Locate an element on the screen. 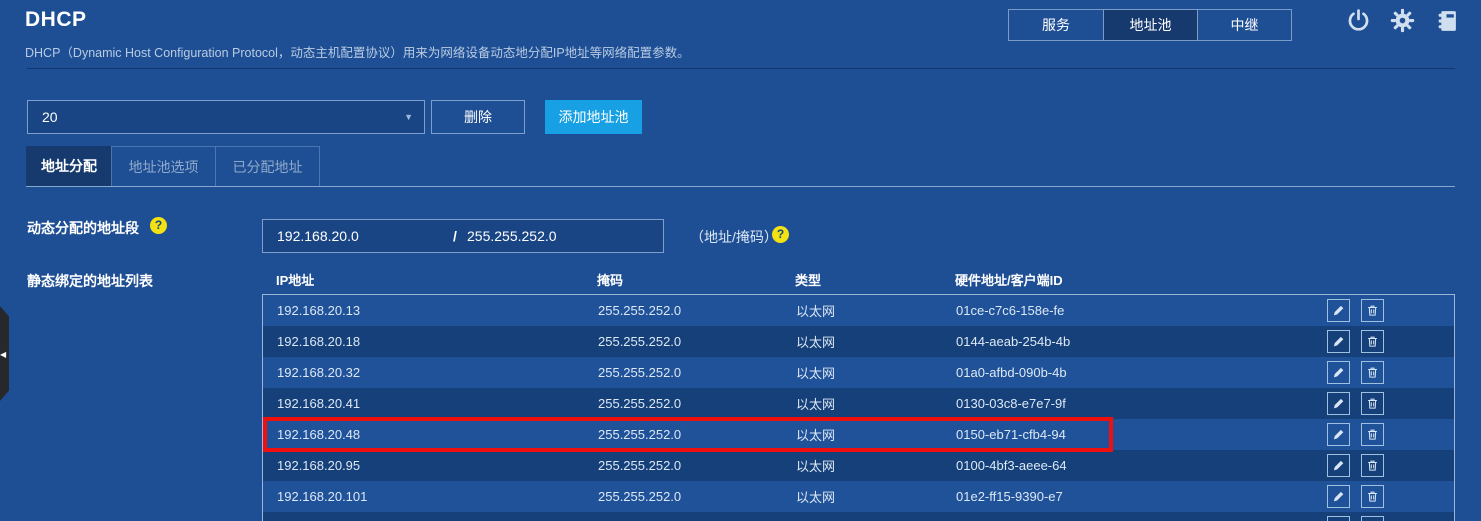  cell-hw: 01a0-afbd-090b-4b is located at coordinates (1011, 372).